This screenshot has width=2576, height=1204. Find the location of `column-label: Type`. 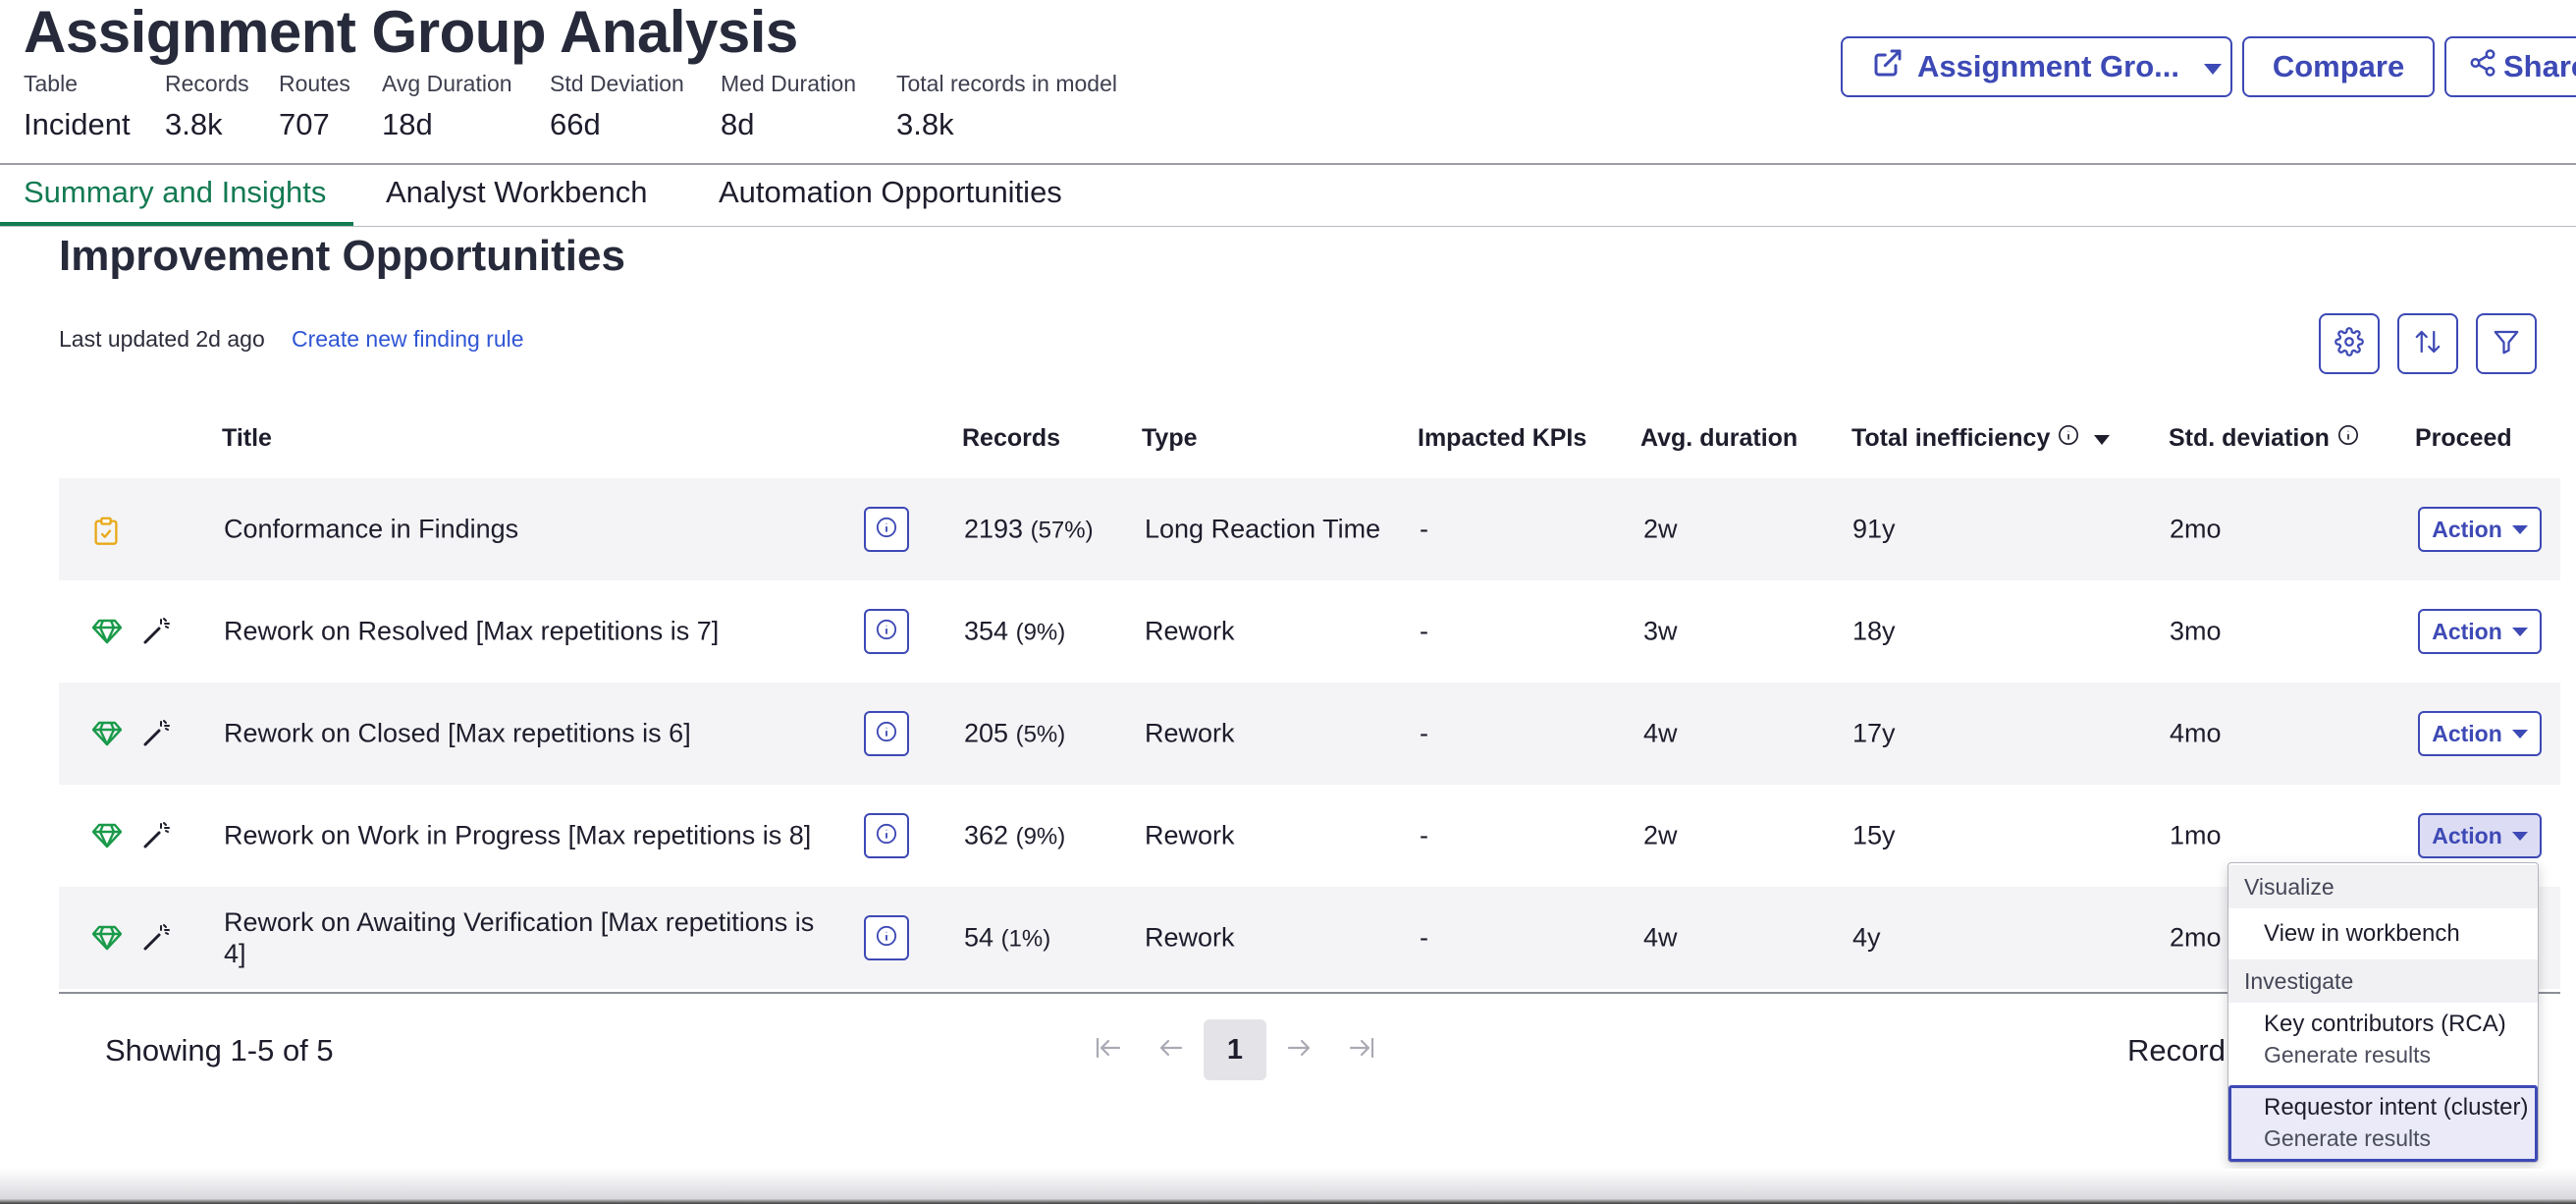

column-label: Type is located at coordinates (1170, 438).